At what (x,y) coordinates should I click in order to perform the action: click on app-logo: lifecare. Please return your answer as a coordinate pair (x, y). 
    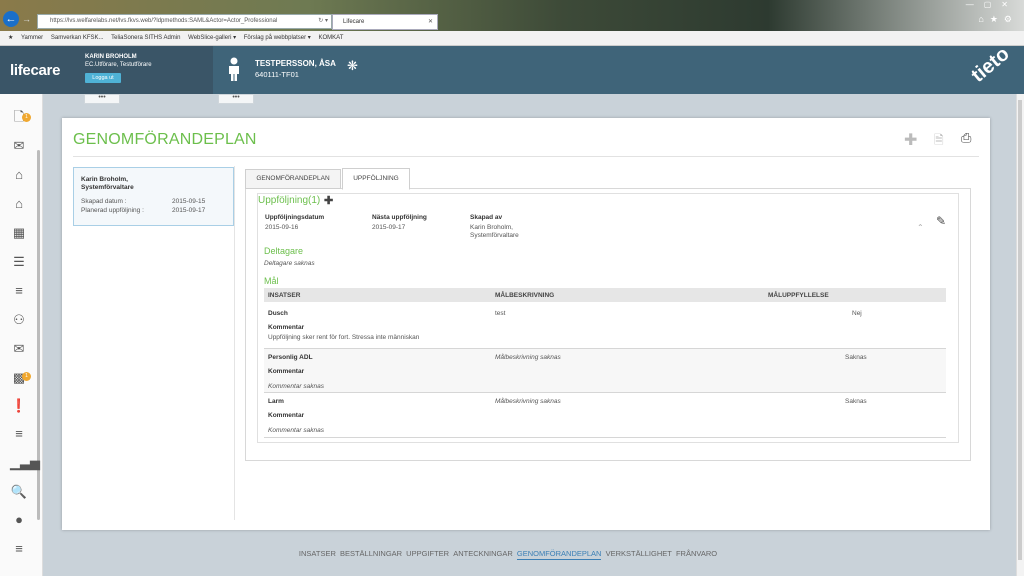
    Looking at the image, I should click on (35, 70).